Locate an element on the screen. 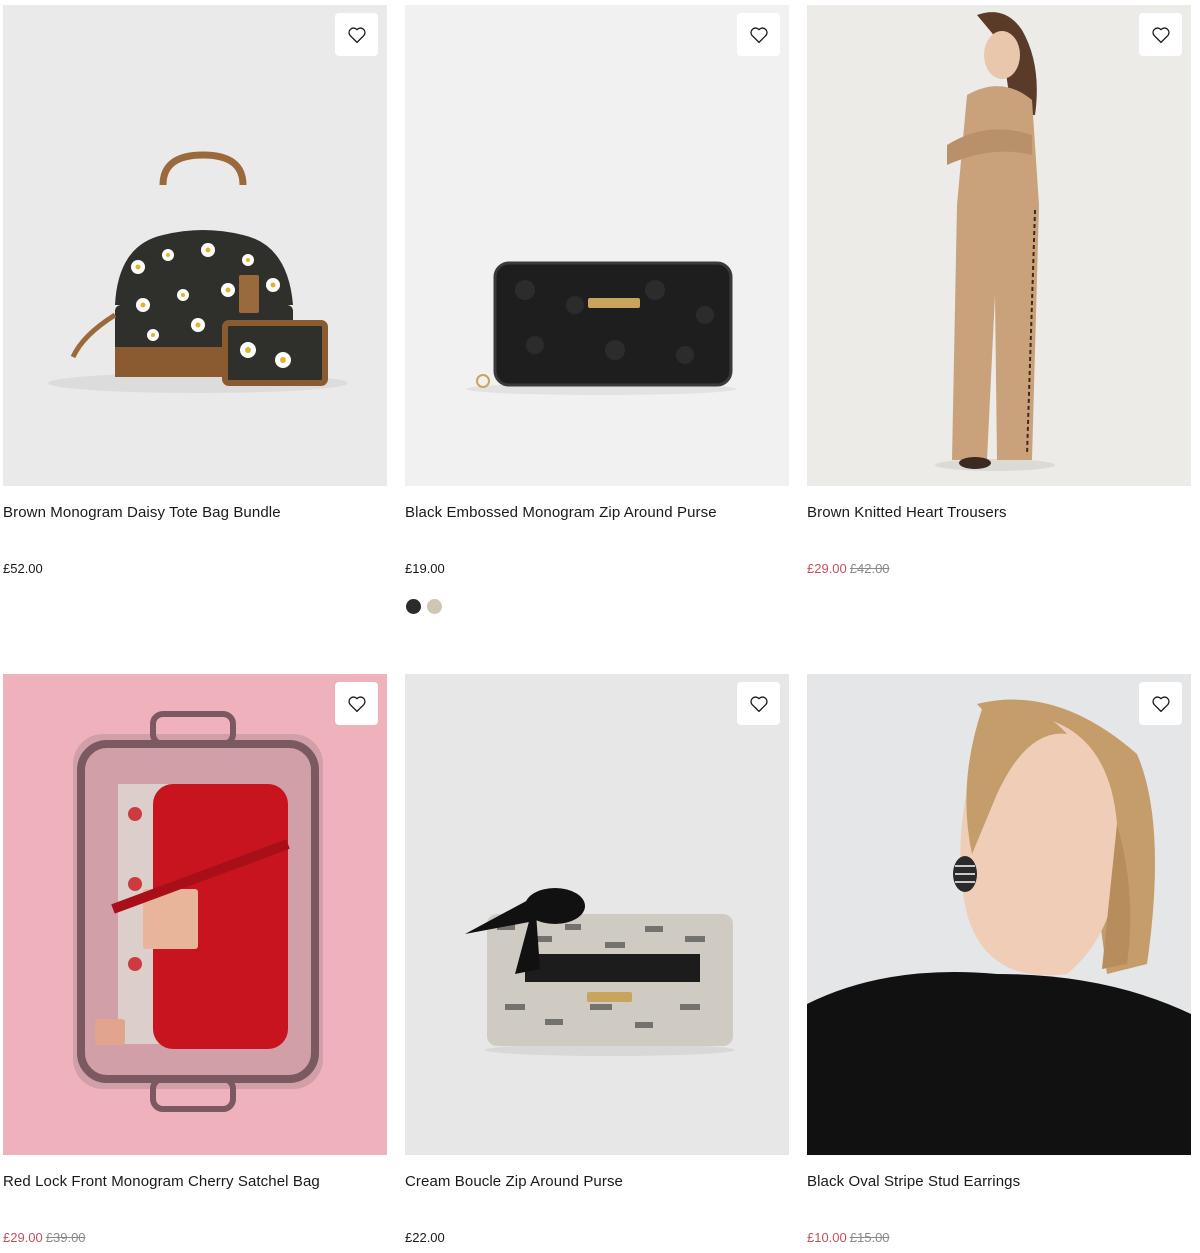  product-title: Brown Knitted Heart Trousers is located at coordinates (907, 512).